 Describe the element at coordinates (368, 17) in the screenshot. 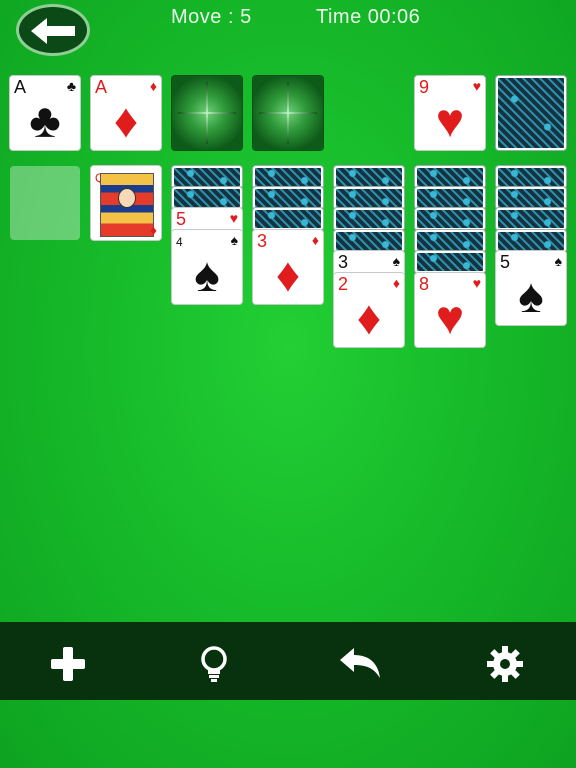

I see `time-display: Time 00:06` at that location.